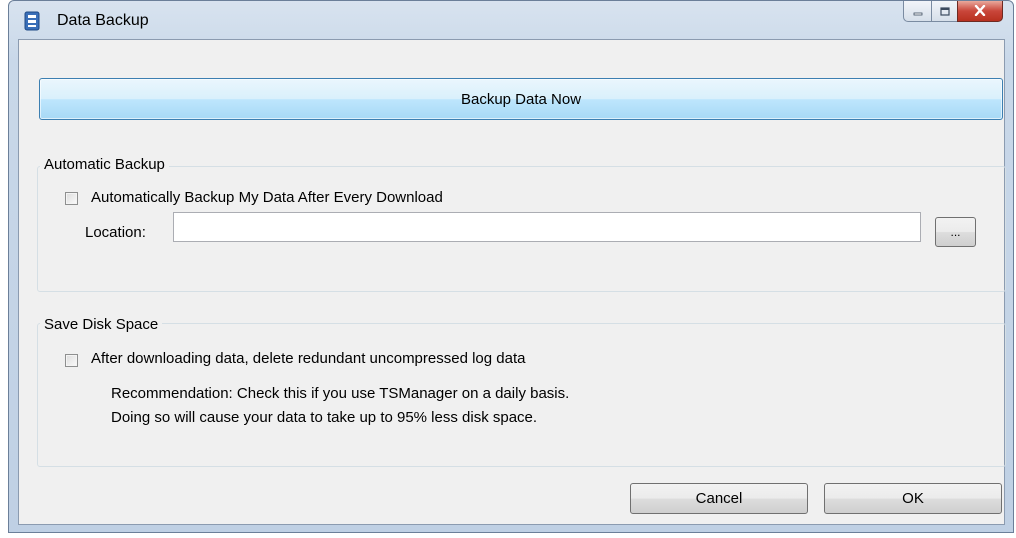  I want to click on tsmanager-app-icon, so click(32, 21).